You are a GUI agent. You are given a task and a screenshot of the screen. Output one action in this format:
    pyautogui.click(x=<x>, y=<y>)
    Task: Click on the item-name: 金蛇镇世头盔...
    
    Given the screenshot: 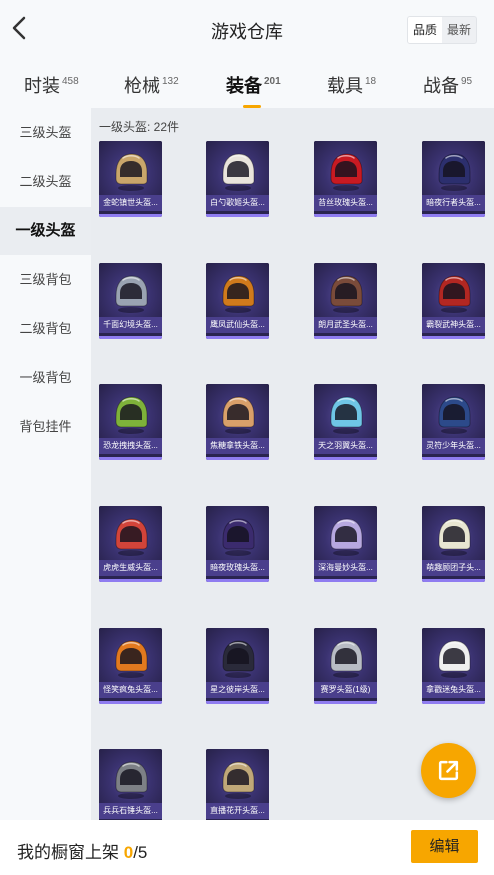 What is the action you would take?
    pyautogui.click(x=130, y=203)
    